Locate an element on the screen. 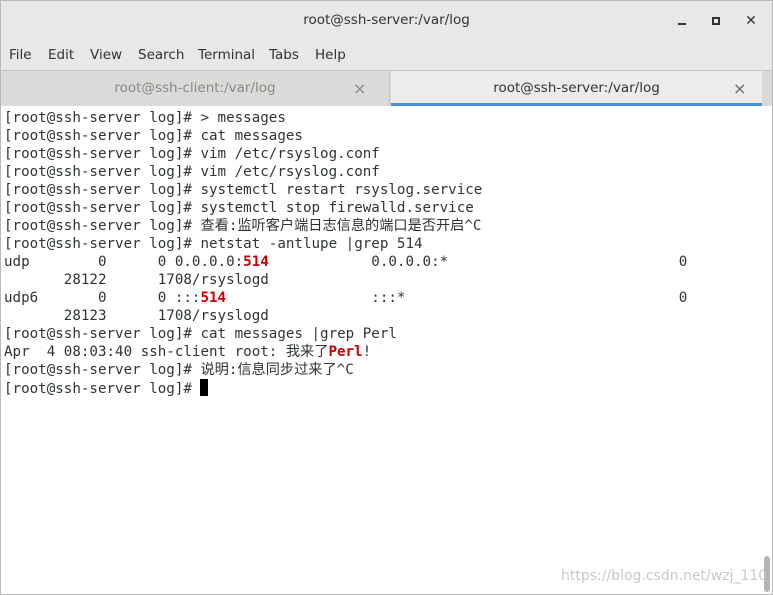 This screenshot has height=595, width=773. line-text: 0.0.0.0:* 0 is located at coordinates (478, 262).